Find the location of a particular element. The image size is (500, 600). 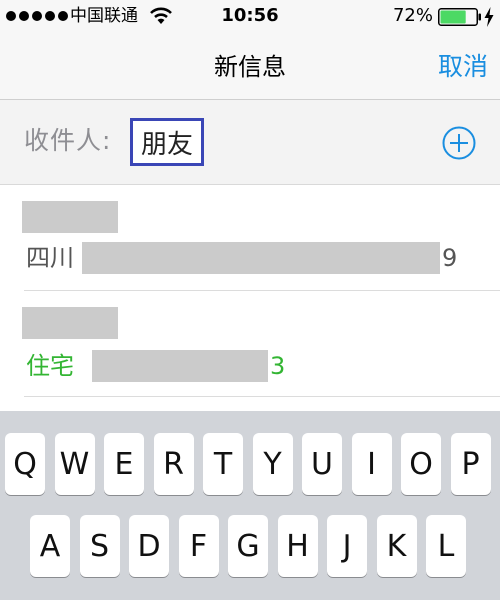

battery-fill is located at coordinates (453, 17).